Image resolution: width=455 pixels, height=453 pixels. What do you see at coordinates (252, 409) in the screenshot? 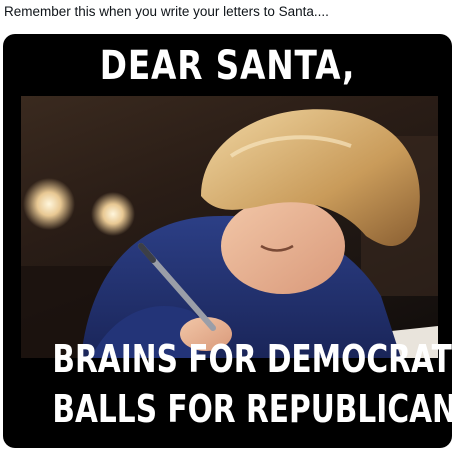
I see `meme-caption-line-2: BALLS FOR REPUBLICANS` at bounding box center [252, 409].